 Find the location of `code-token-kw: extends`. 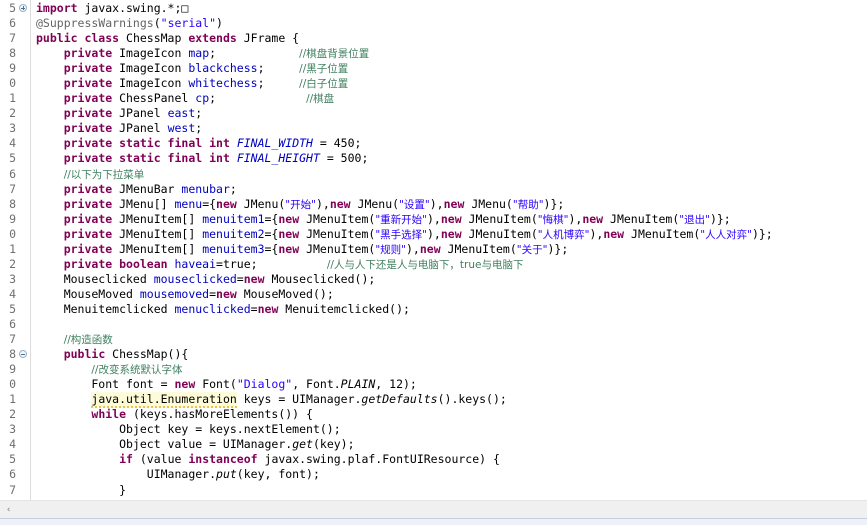

code-token-kw: extends is located at coordinates (216, 38).